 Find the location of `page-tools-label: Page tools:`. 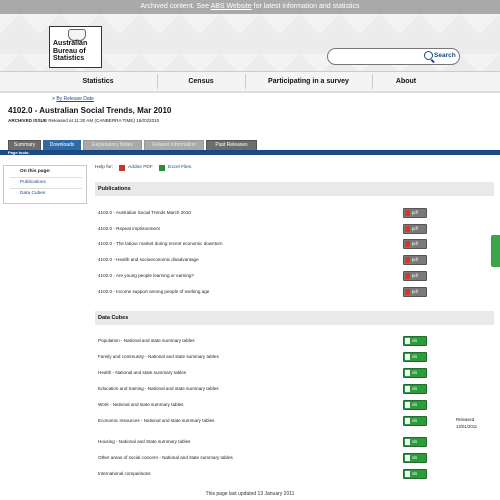

page-tools-label: Page tools: is located at coordinates (19, 152).